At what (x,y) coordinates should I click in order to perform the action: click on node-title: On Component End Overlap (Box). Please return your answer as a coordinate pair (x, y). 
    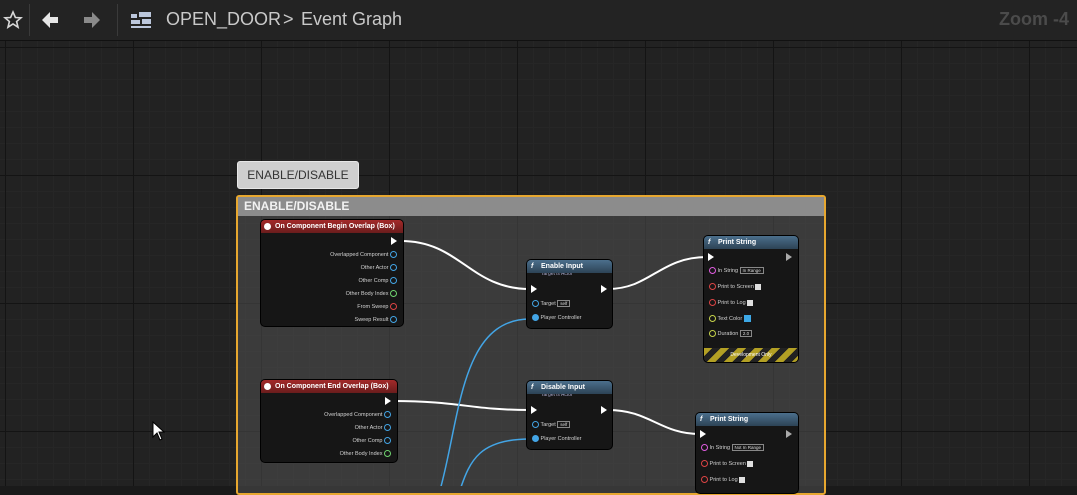
    Looking at the image, I should click on (329, 386).